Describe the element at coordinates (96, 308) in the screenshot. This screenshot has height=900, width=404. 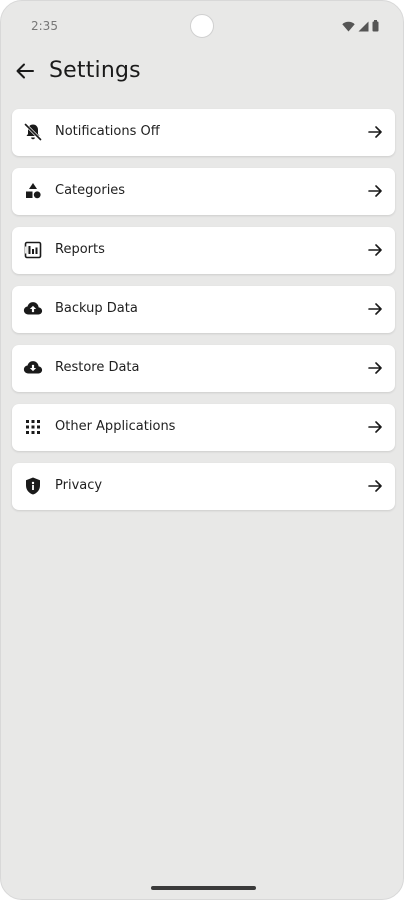
I see `settings-item-label: Backup Data` at that location.